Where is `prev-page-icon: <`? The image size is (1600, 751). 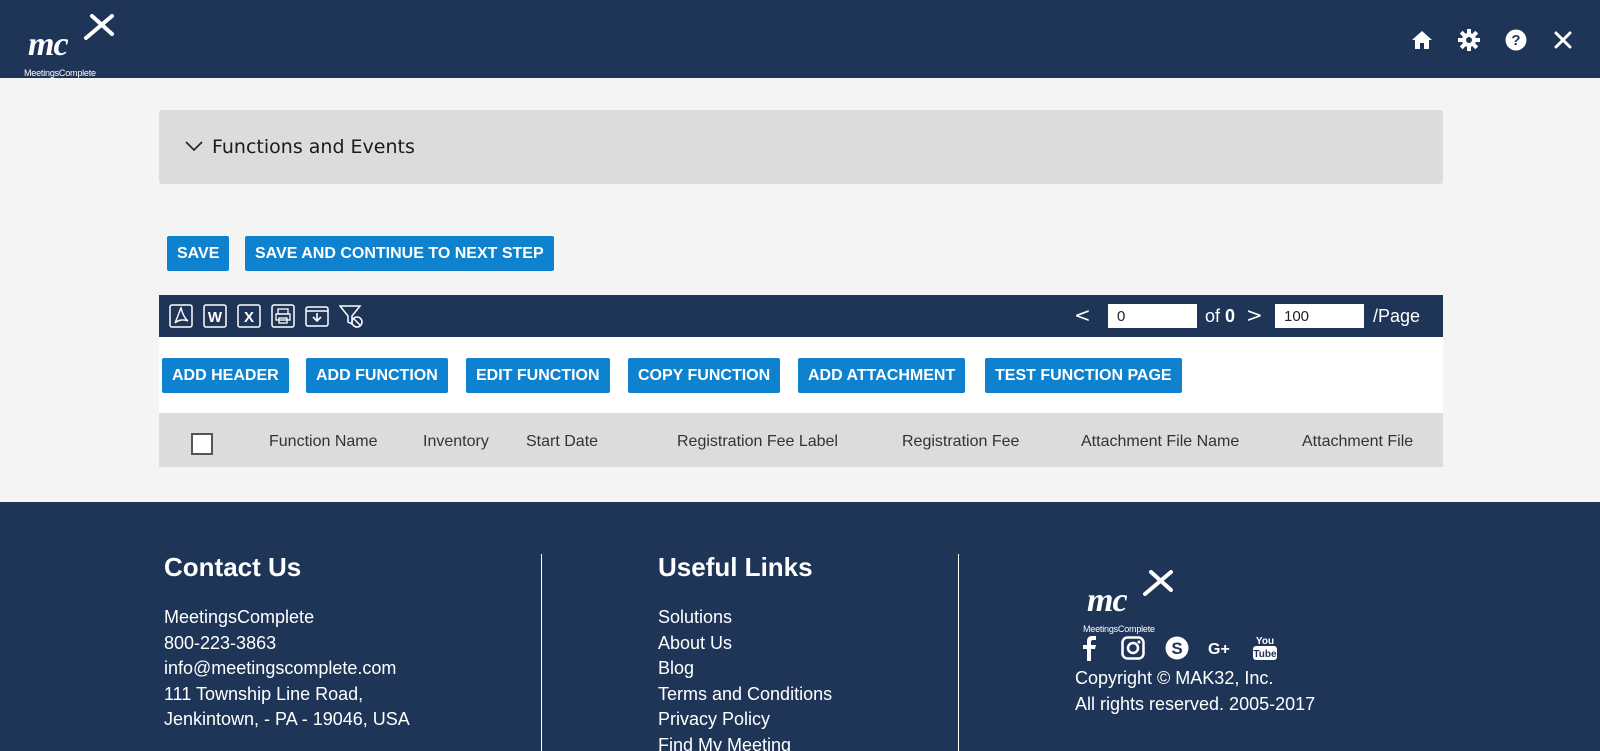 prev-page-icon: < is located at coordinates (1082, 315).